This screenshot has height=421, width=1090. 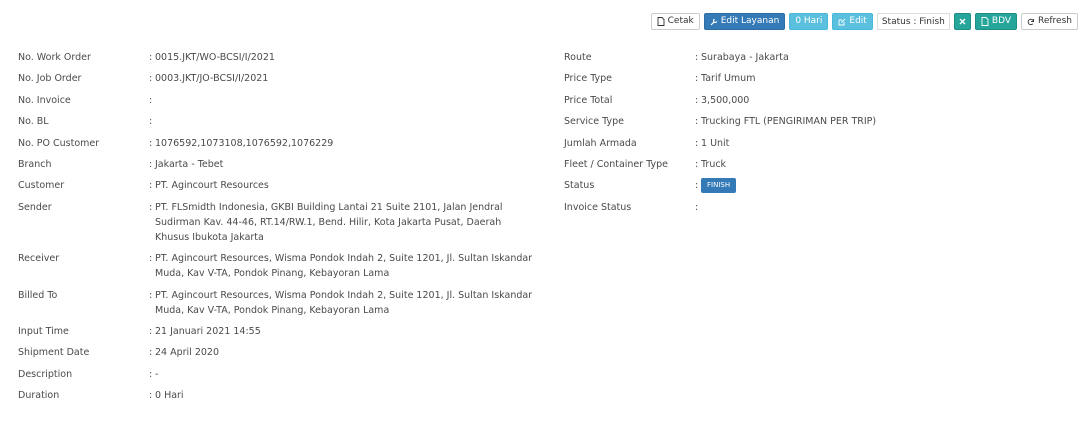 I want to click on wrench-icon, so click(x=714, y=22).